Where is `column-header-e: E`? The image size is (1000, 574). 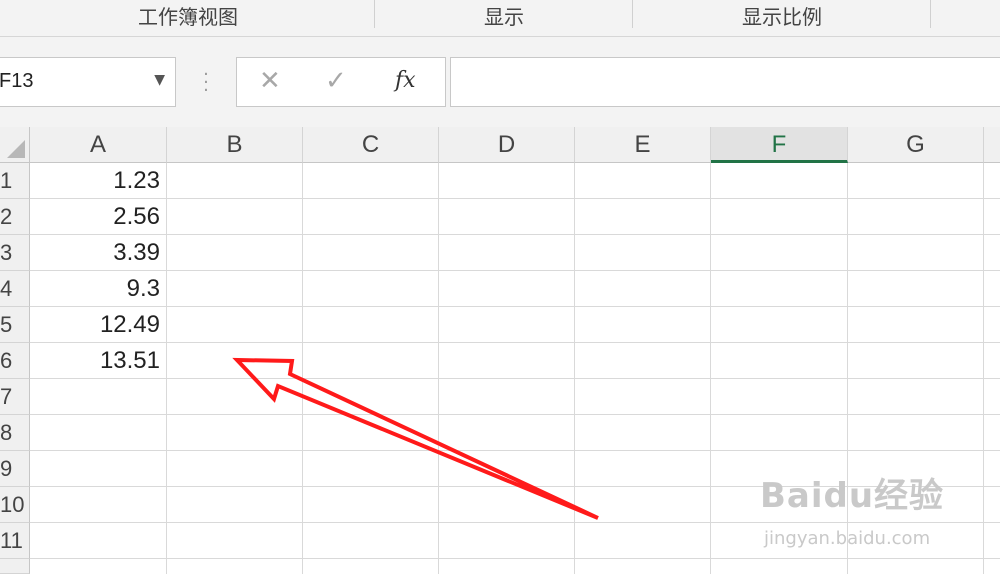
column-header-e: E is located at coordinates (643, 145).